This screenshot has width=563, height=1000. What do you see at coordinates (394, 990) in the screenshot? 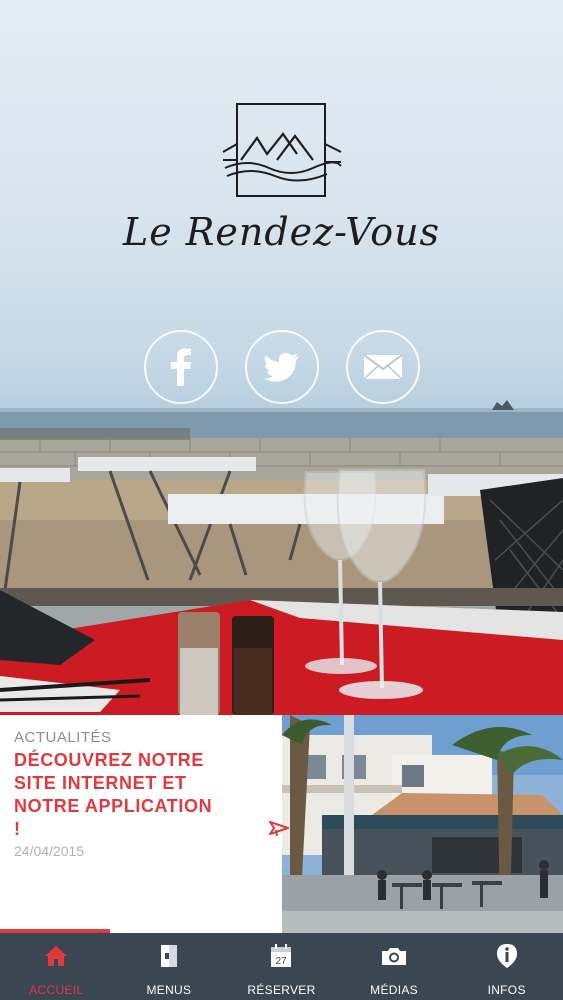
I see `tab-label-medias: MÉDIAS` at bounding box center [394, 990].